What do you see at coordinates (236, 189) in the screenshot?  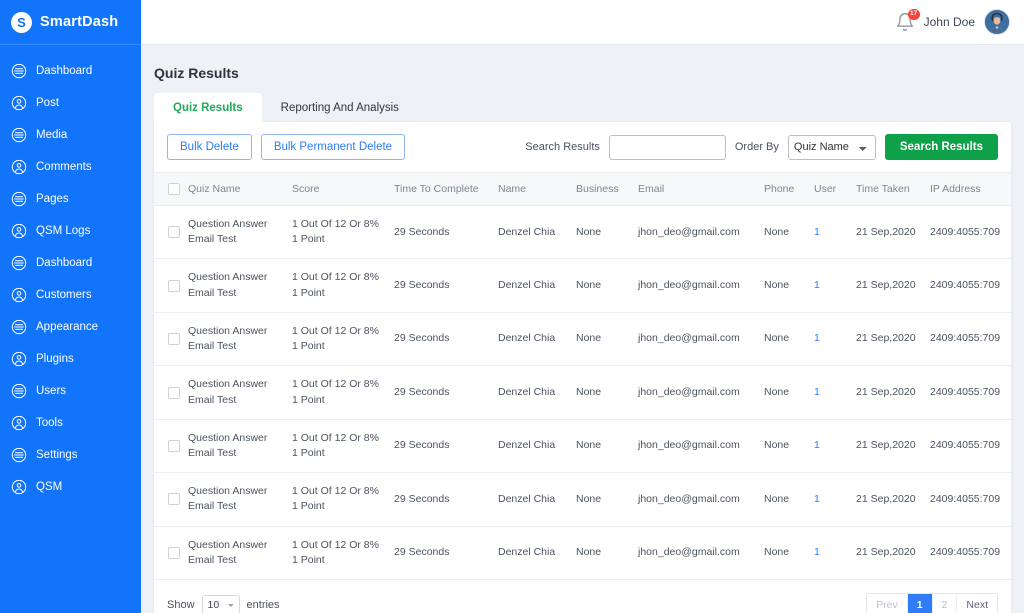 I see `header-quiz-name: Quiz Name` at bounding box center [236, 189].